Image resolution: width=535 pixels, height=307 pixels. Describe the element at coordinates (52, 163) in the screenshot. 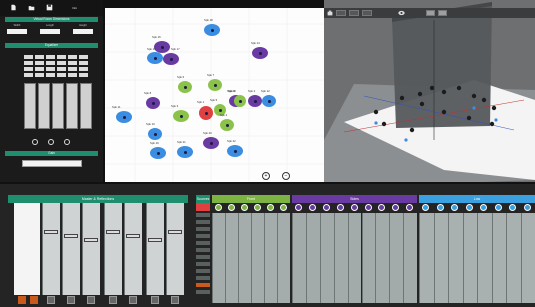

I see `gain-input` at that location.